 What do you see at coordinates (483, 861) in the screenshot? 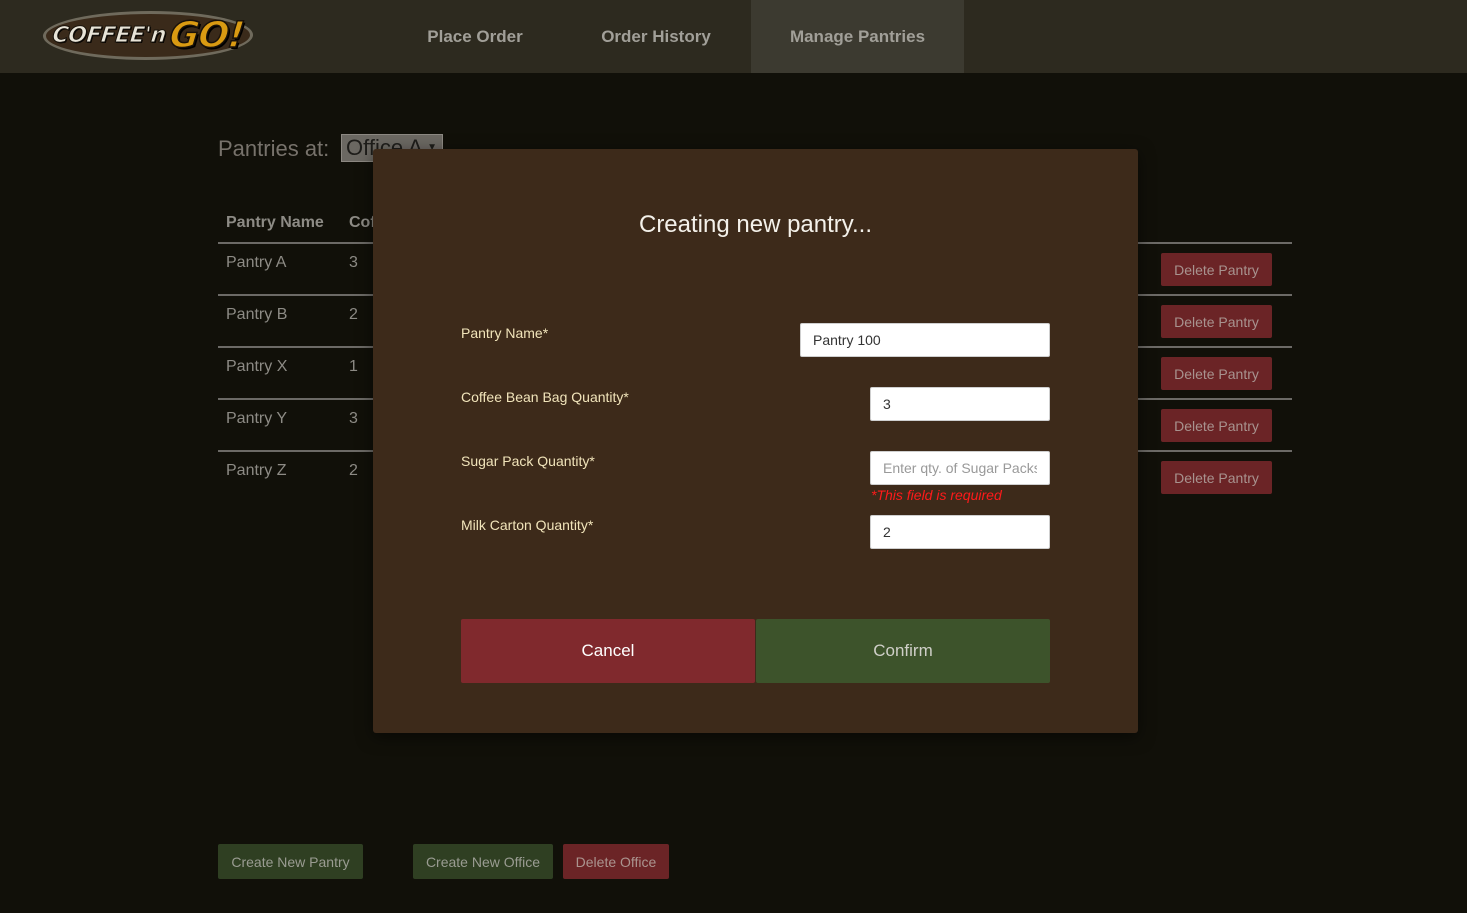
I see `create-new-office-button: Create New Office` at bounding box center [483, 861].